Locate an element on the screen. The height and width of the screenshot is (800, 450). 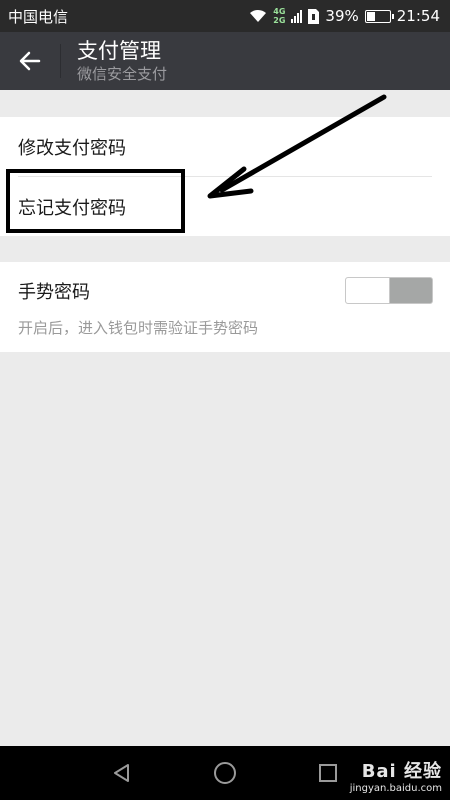
back-button is located at coordinates (30, 61).